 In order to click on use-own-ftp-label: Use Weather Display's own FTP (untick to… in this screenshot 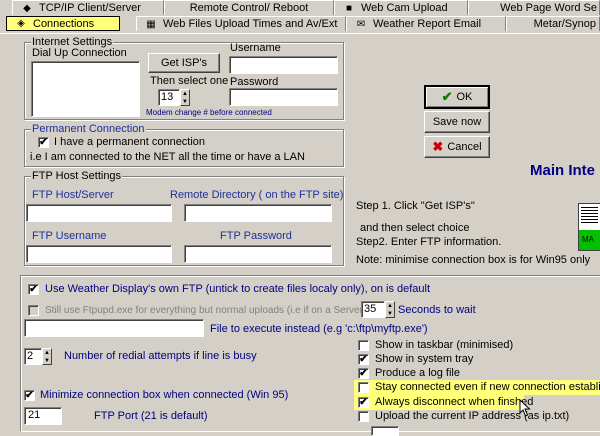, I will do `click(238, 289)`.